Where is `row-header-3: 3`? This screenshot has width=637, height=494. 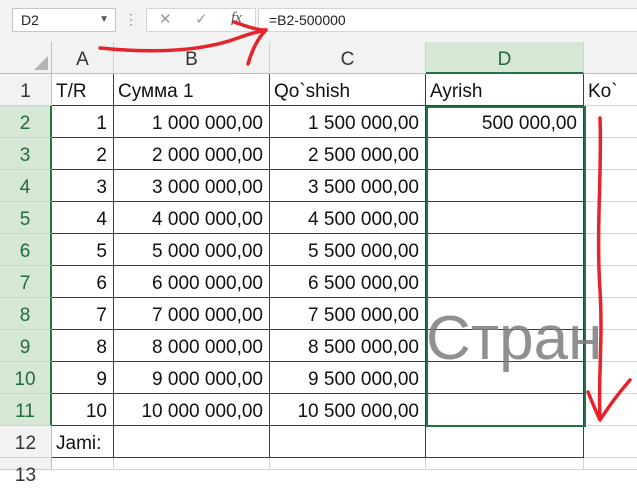
row-header-3: 3 is located at coordinates (26, 154).